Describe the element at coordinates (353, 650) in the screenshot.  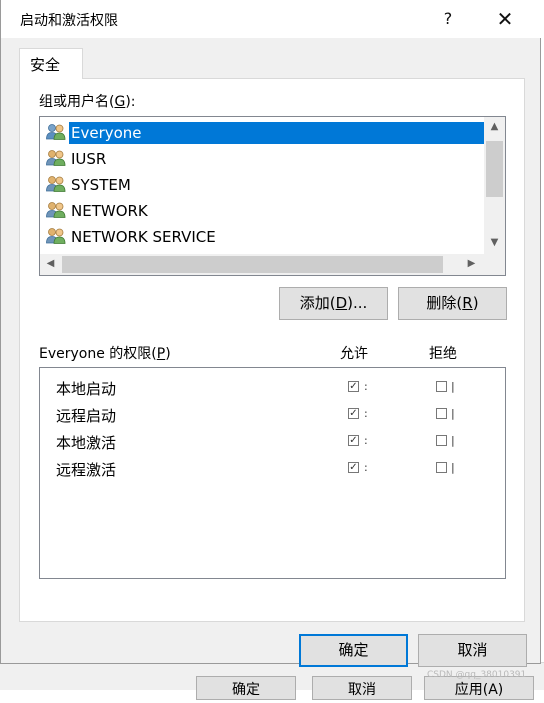
I see `ok-button: 确定` at that location.